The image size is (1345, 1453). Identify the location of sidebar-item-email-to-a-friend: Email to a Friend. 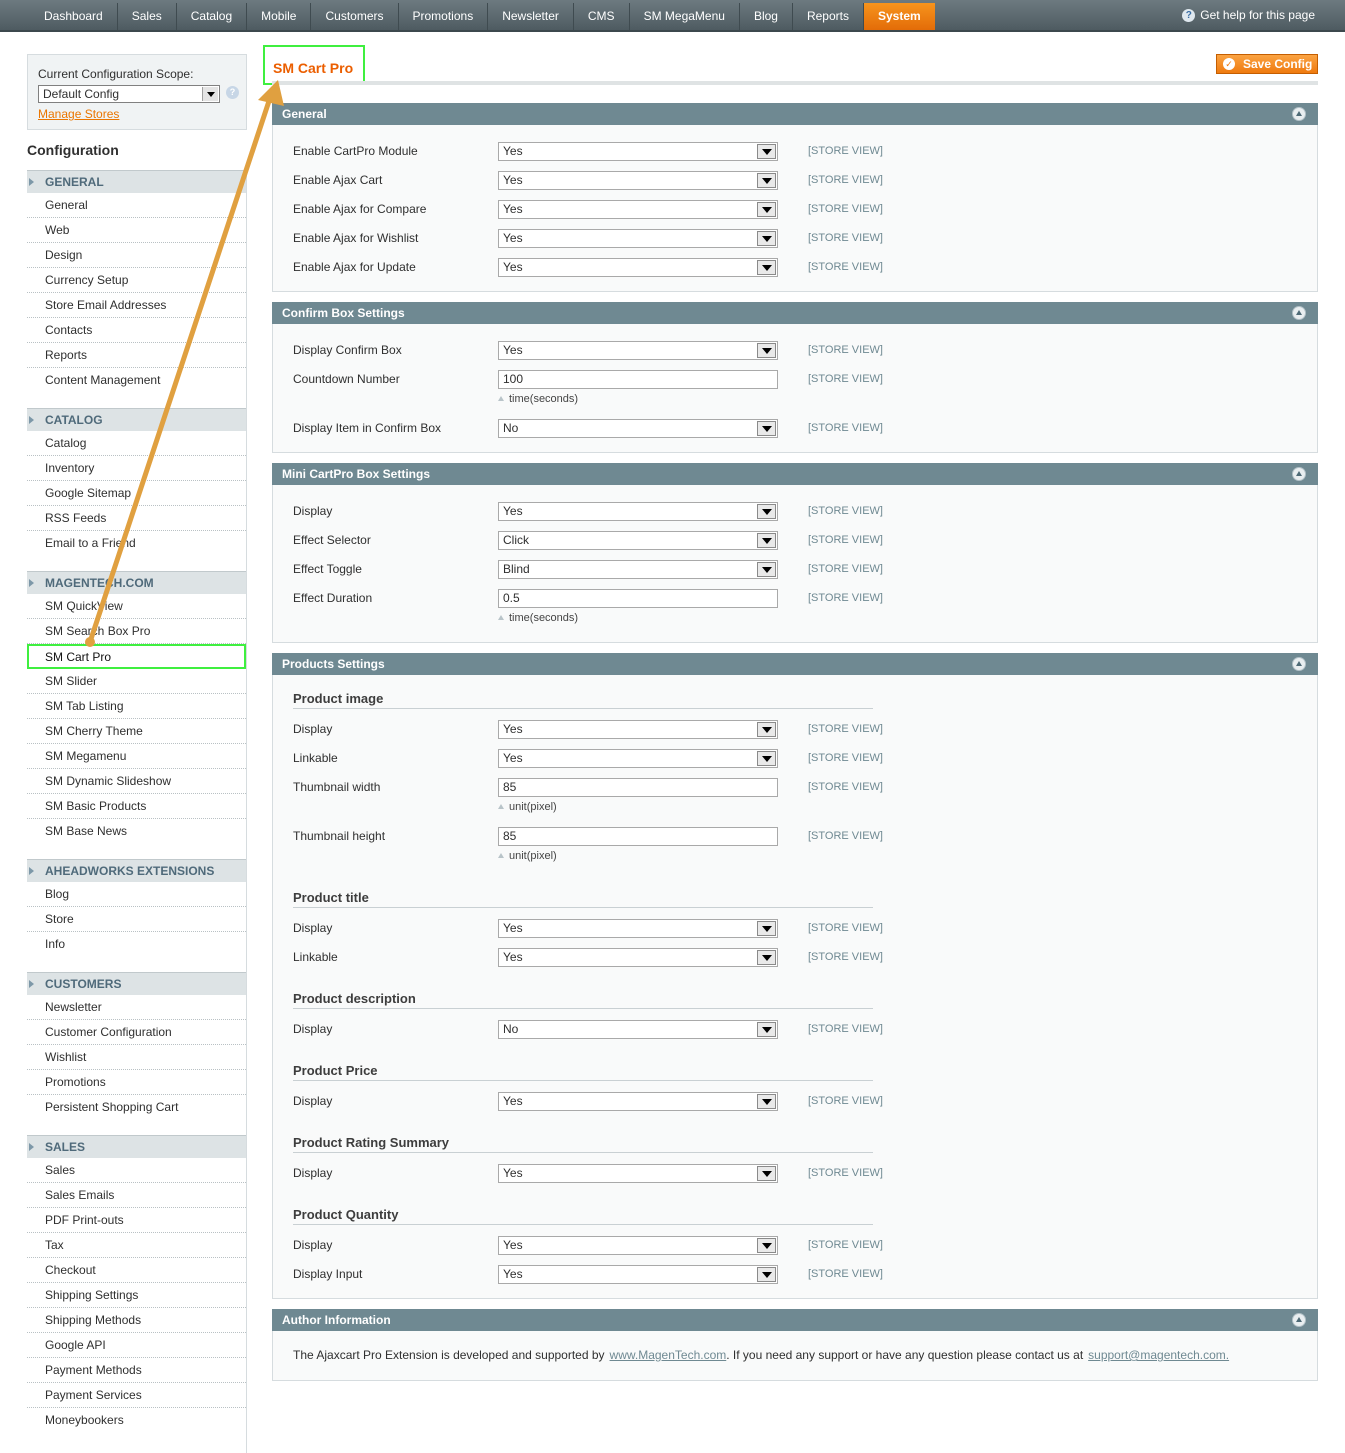
(136, 543).